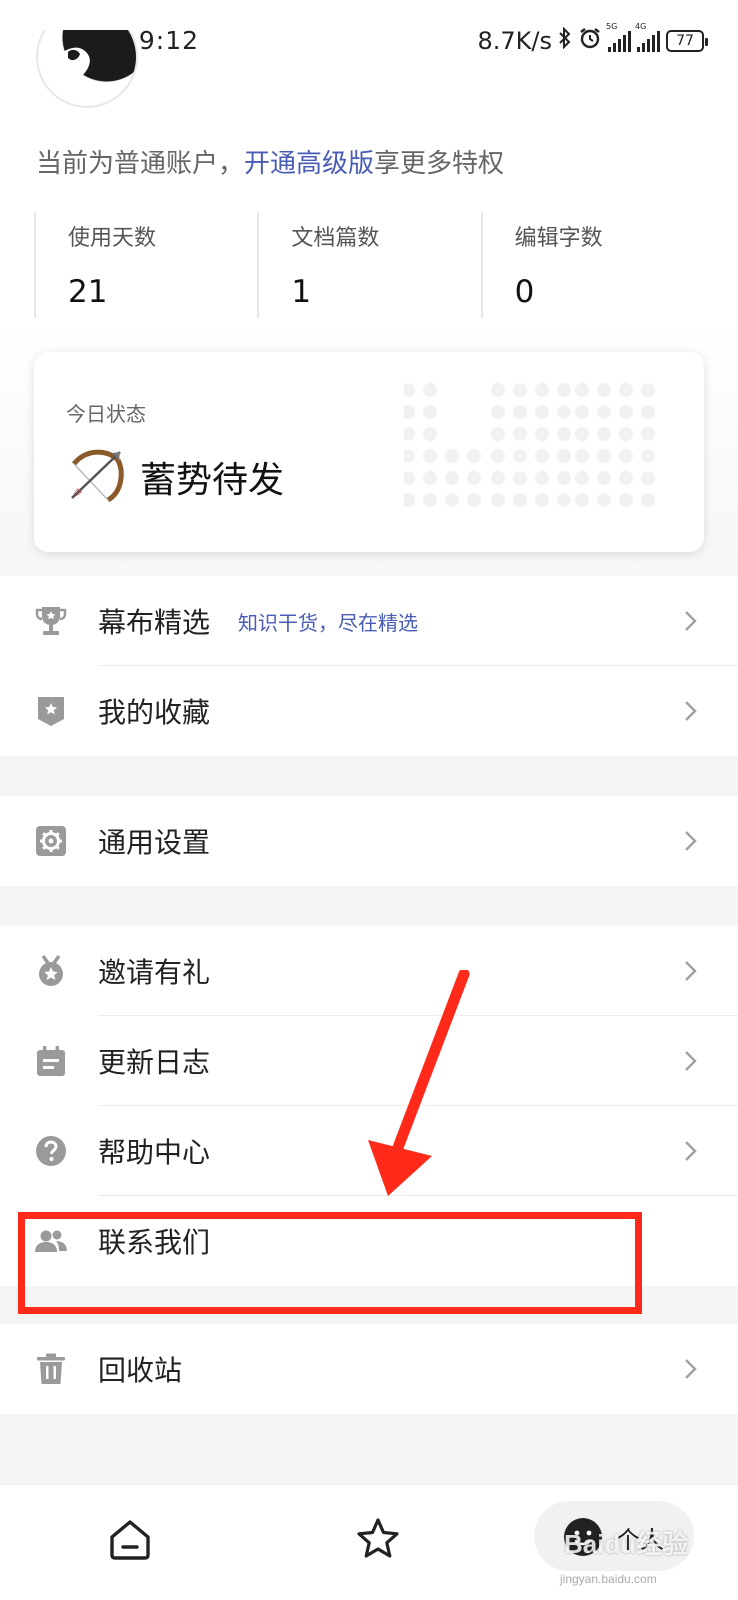 The height and width of the screenshot is (1600, 738). I want to click on trash-icon, so click(51, 1369).